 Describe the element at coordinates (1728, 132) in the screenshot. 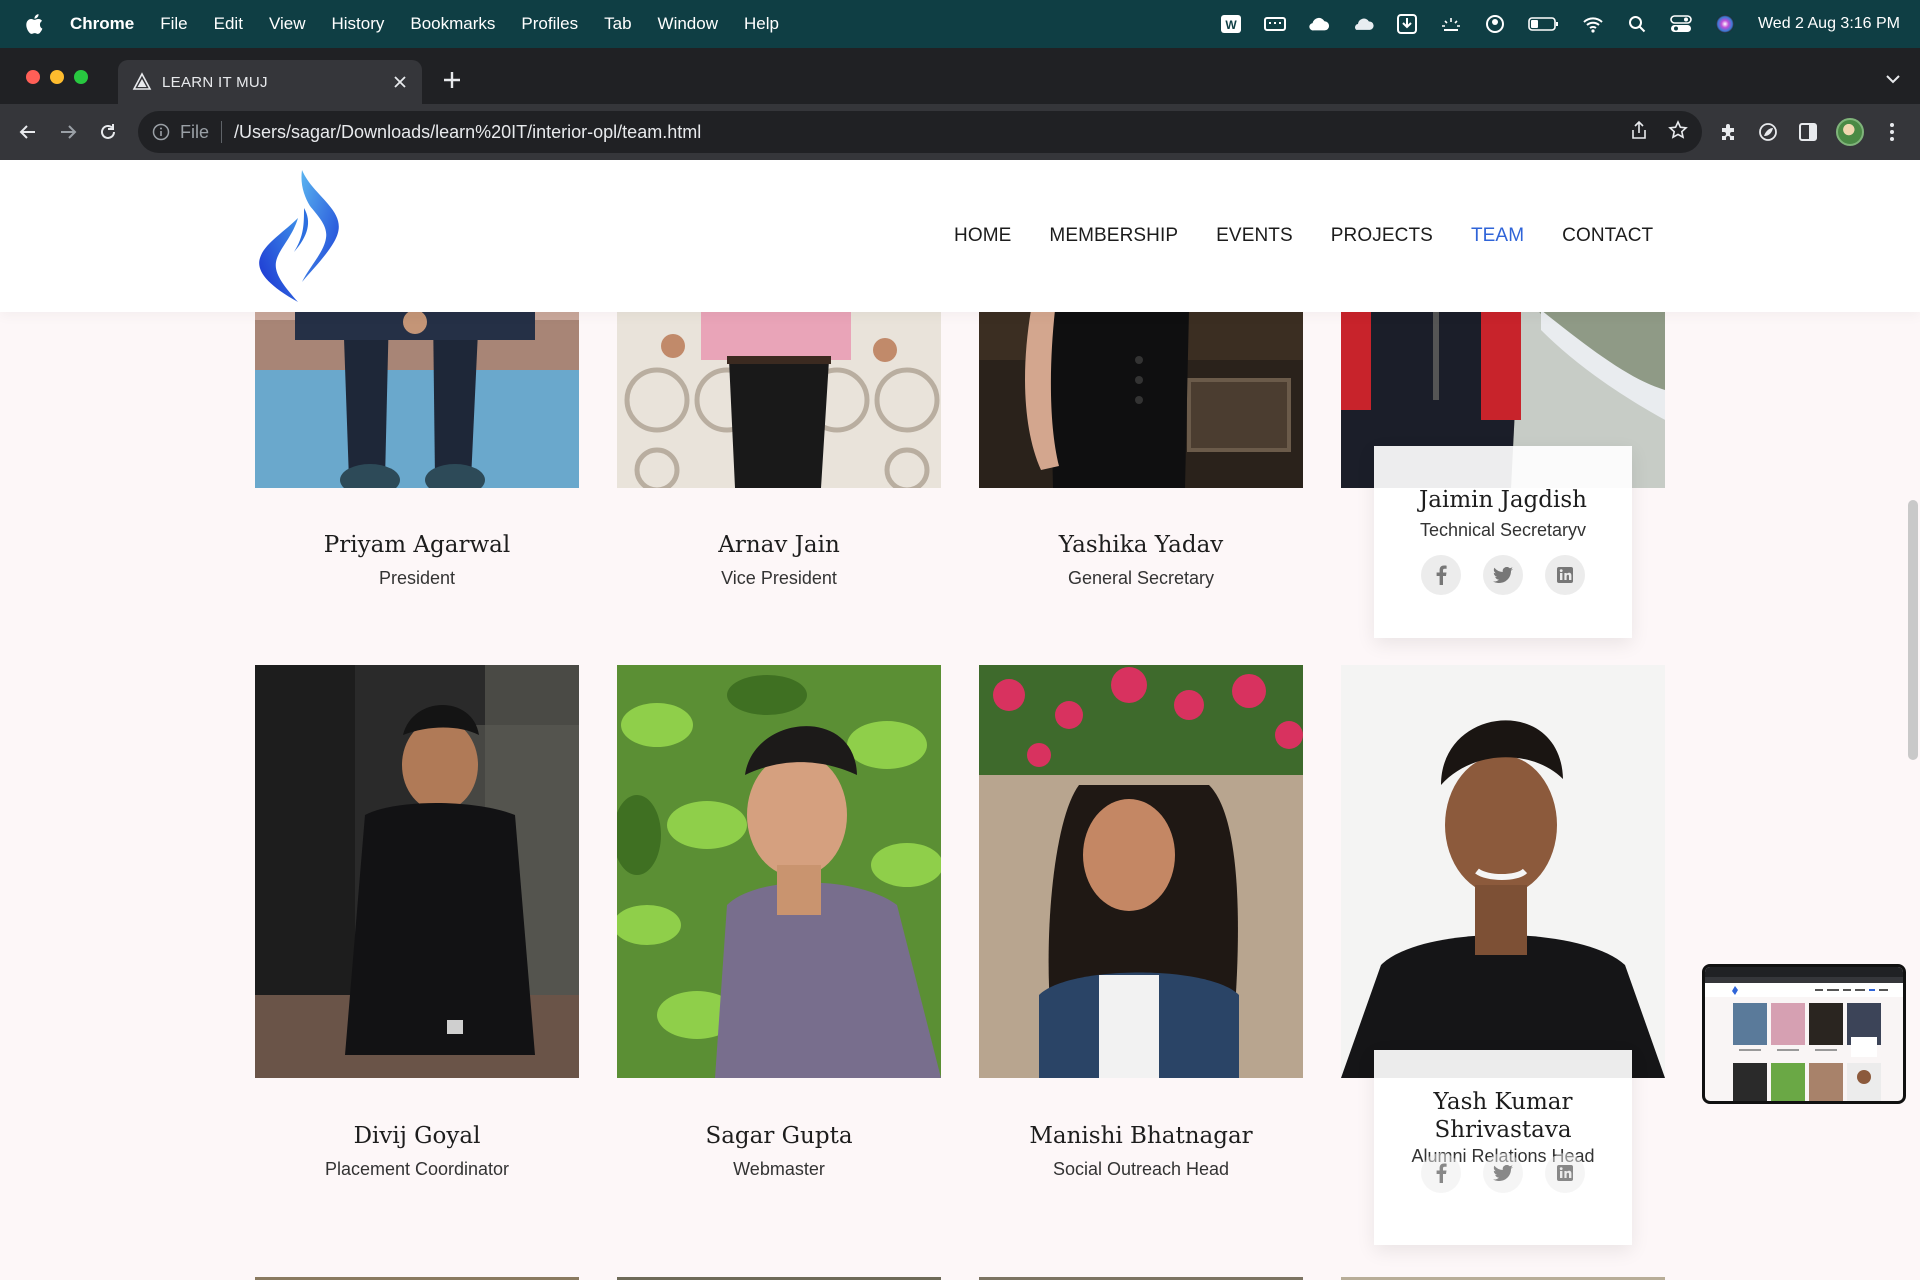

I see `extensions-puzzle-icon` at that location.